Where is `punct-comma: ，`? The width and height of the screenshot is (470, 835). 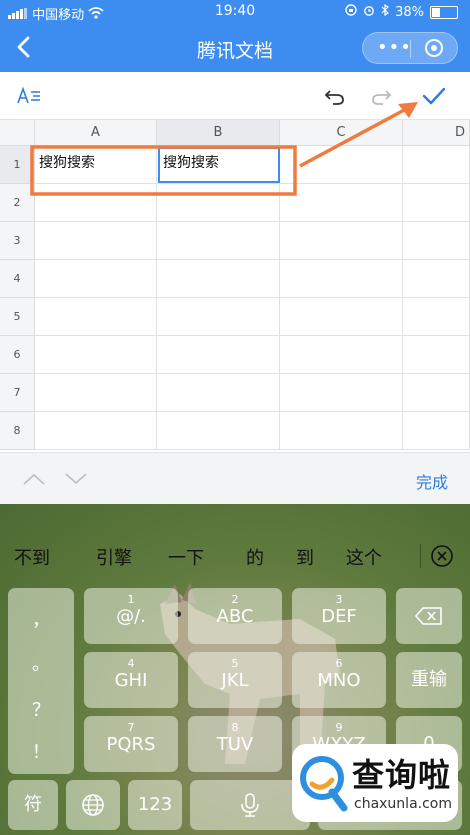
punct-comma: ， is located at coordinates (41, 619).